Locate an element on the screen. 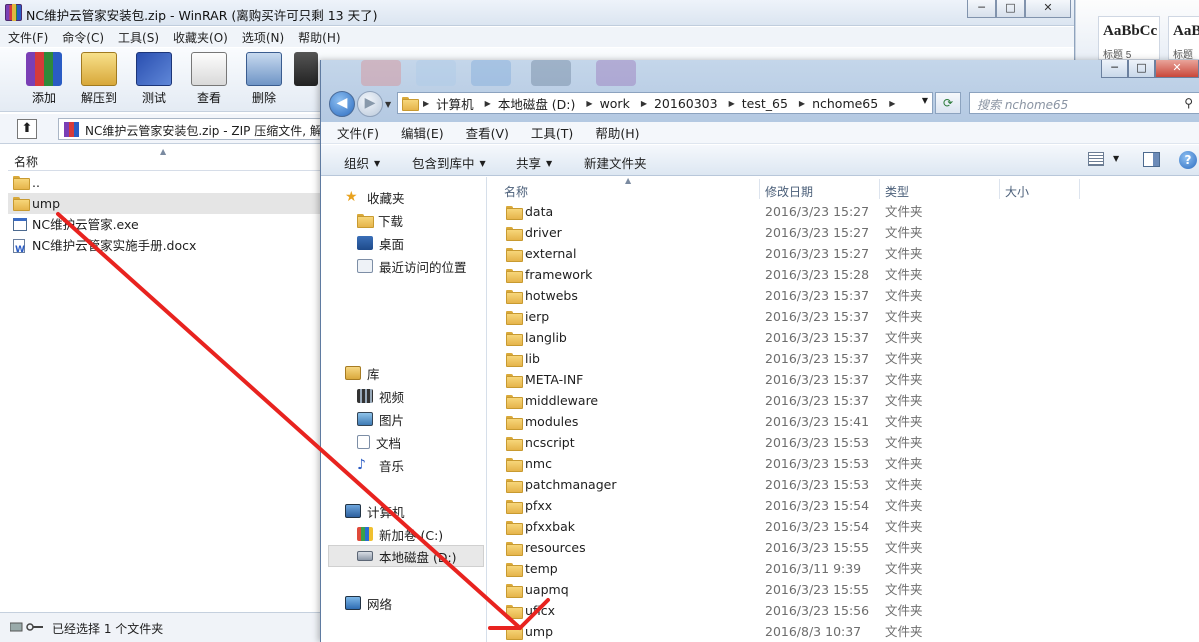 The width and height of the screenshot is (1199, 642). column-date: 修改日期 is located at coordinates (789, 191).